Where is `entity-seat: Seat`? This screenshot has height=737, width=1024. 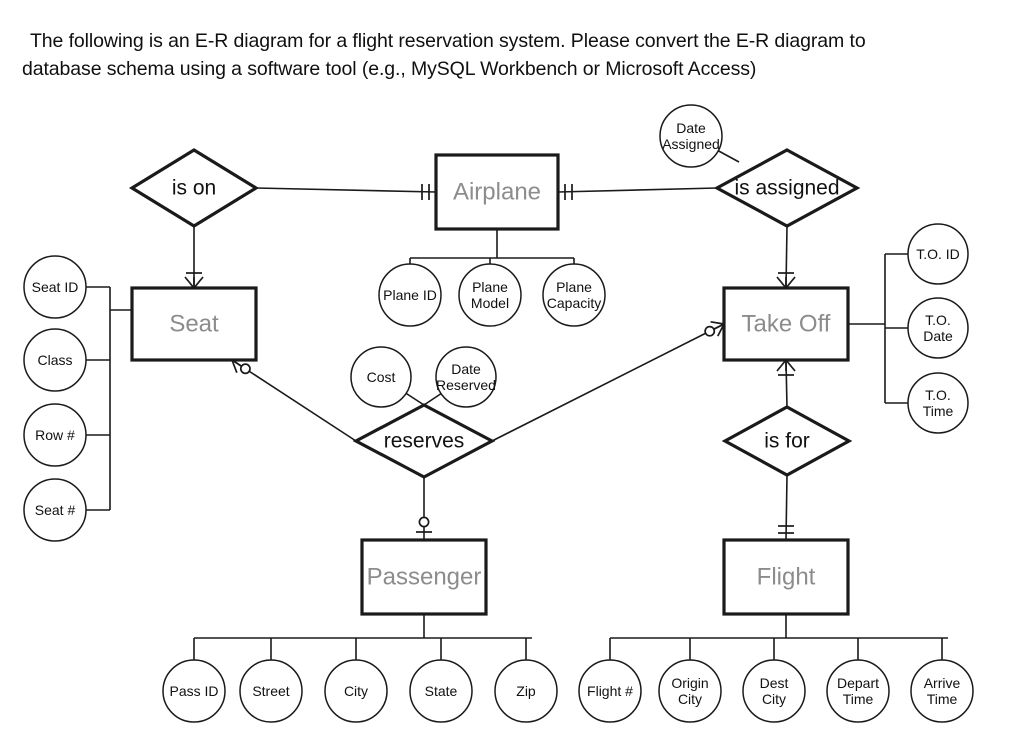
entity-seat: Seat is located at coordinates (194, 324).